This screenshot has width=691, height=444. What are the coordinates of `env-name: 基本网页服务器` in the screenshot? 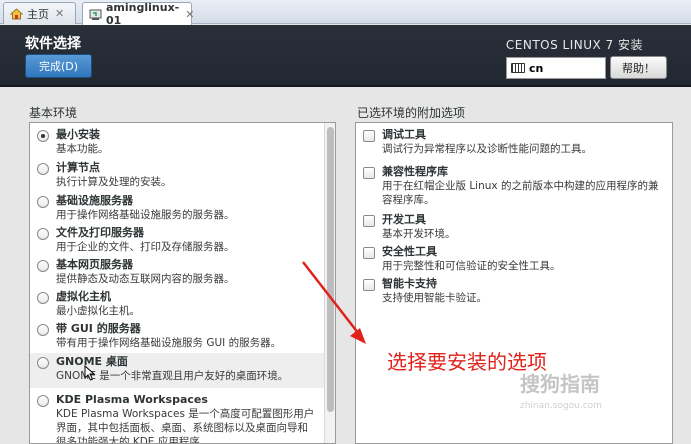 It's located at (94, 264).